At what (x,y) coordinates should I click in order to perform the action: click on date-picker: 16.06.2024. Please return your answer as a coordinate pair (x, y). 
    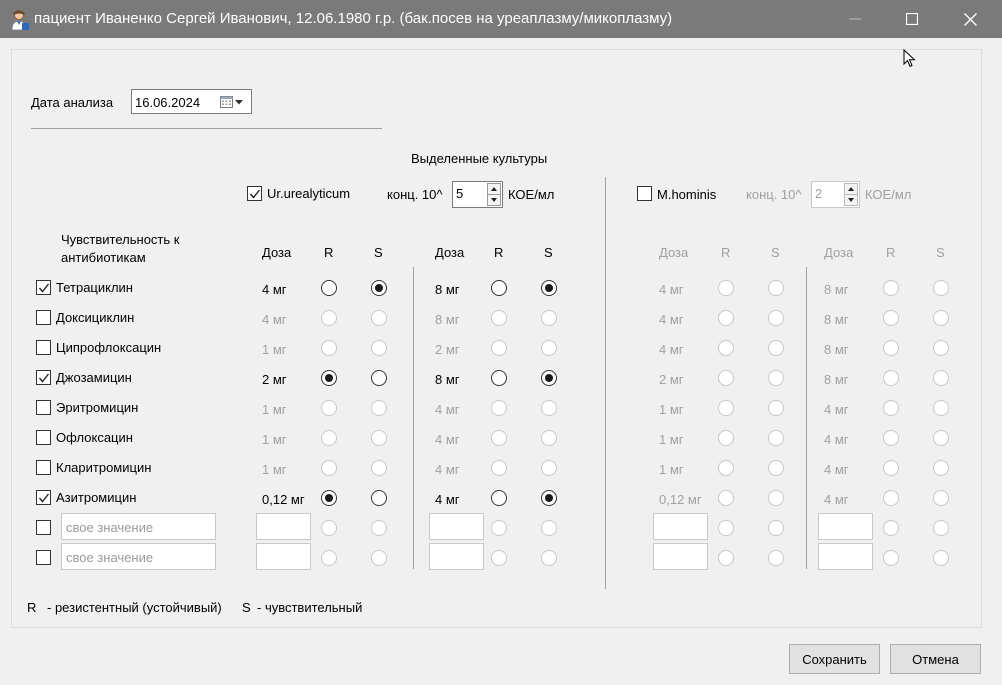
    Looking at the image, I should click on (191, 101).